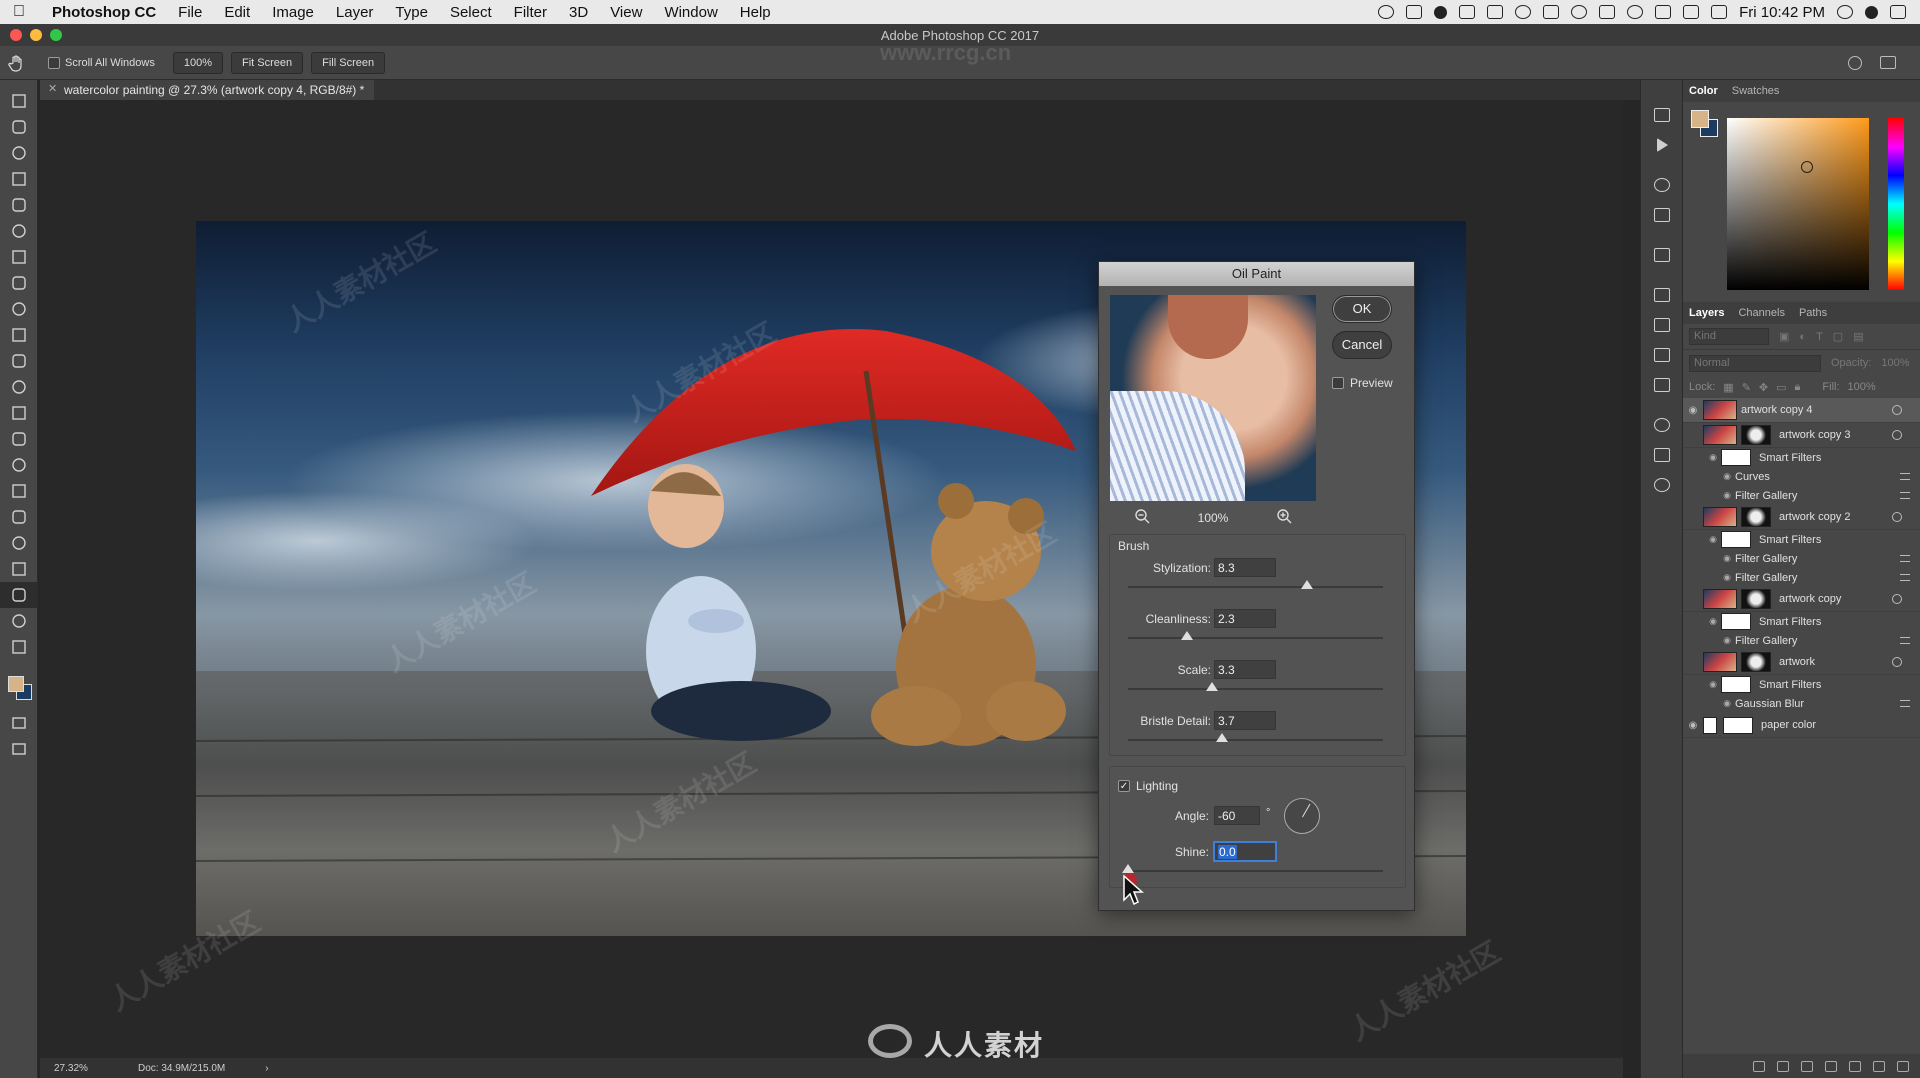  Describe the element at coordinates (19, 257) in the screenshot. I see `frame-tool-icon` at that location.